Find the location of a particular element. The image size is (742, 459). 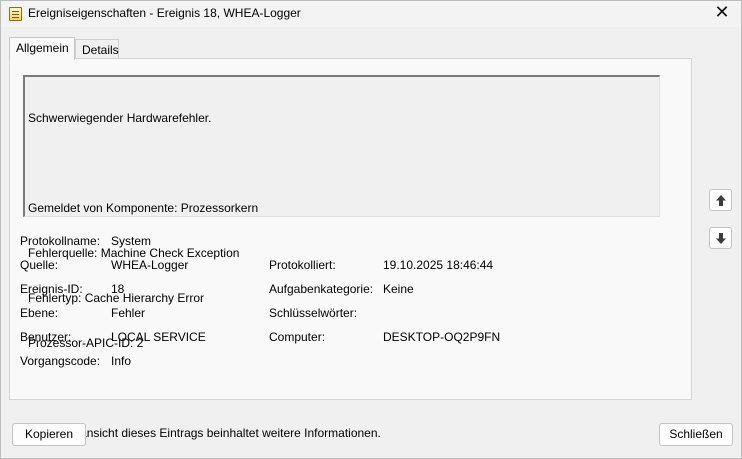

computer-label: Computer: is located at coordinates (297, 337).